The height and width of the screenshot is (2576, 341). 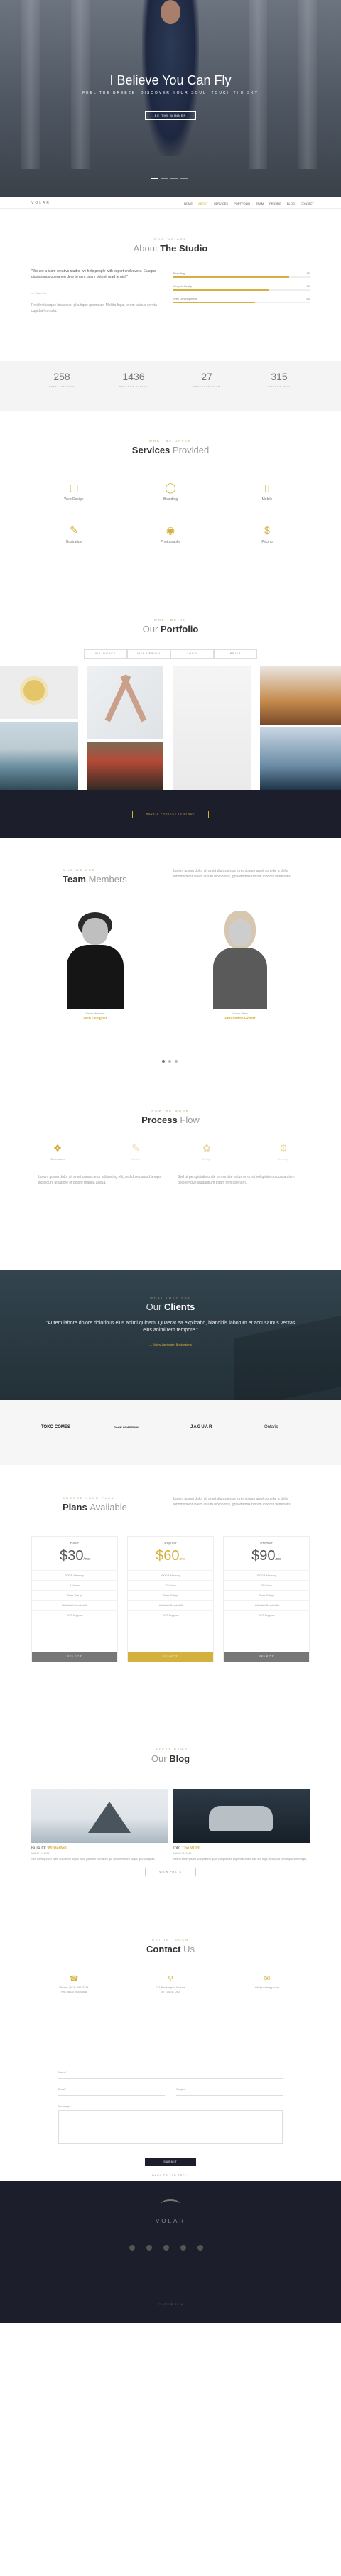 I want to click on counter-label: DOLLARS RAISED, so click(x=134, y=386).